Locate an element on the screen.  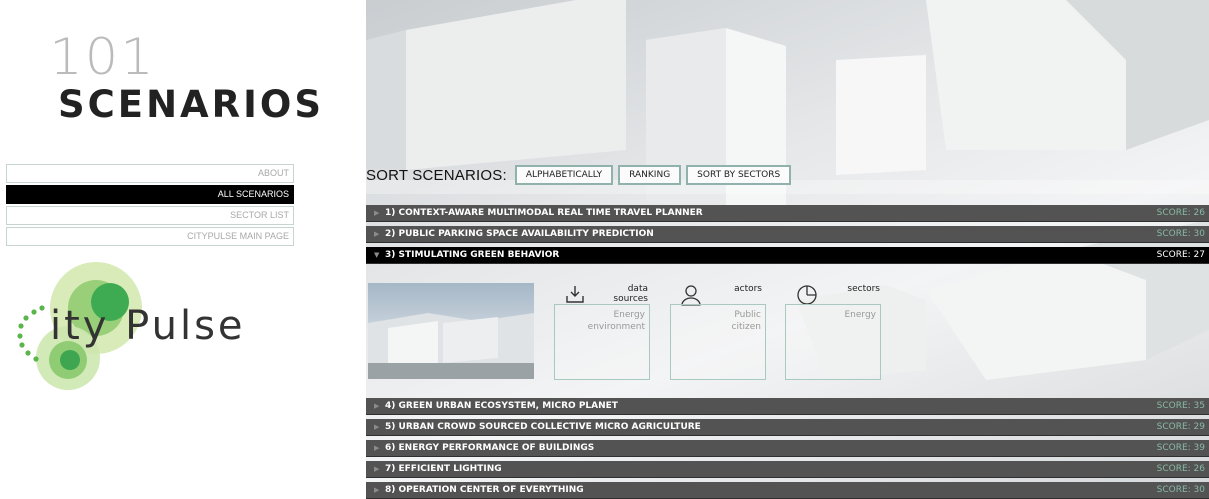
scenario-thumbnail is located at coordinates (451, 331).